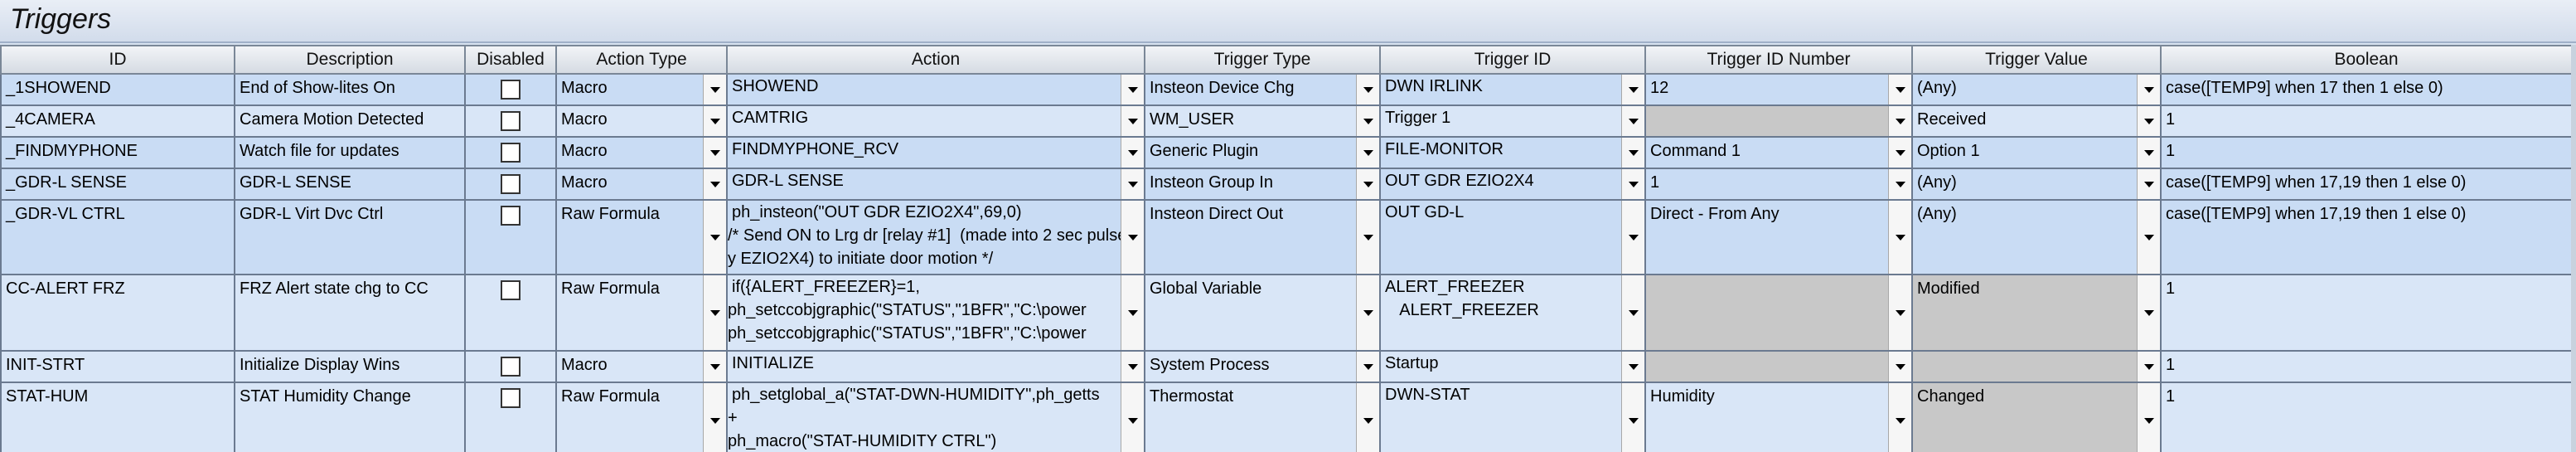 The image size is (2576, 452). I want to click on table-cell: SHOWEND, so click(935, 89).